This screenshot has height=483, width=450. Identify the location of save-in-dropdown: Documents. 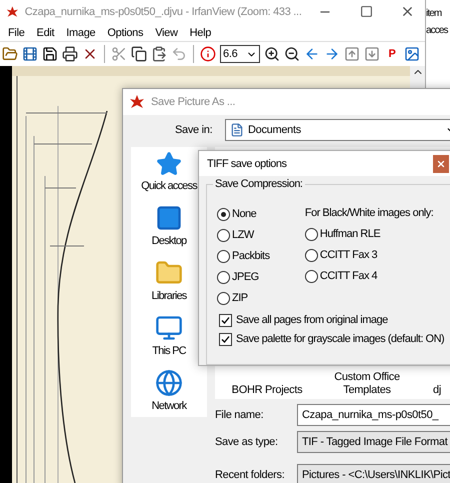
(337, 130).